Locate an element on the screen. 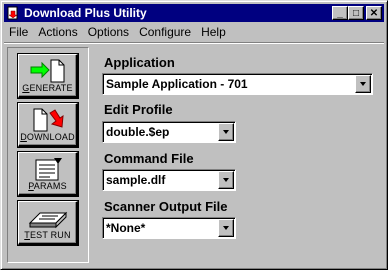 The width and height of the screenshot is (388, 270). menu-configure: Configure is located at coordinates (165, 32).